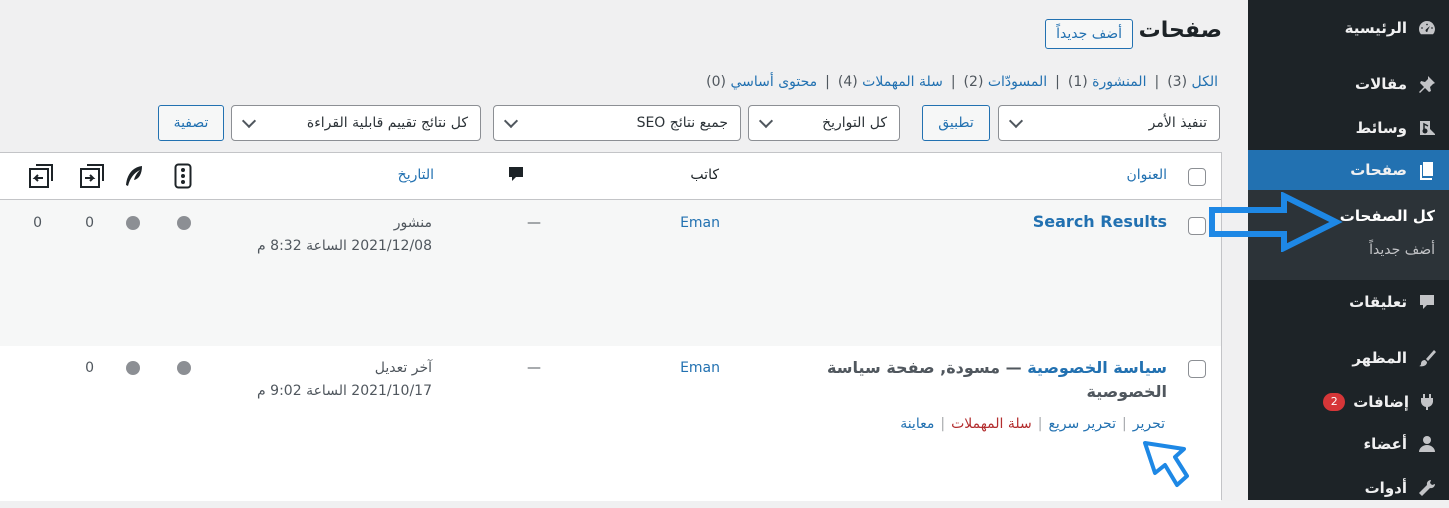 The width and height of the screenshot is (1449, 508). What do you see at coordinates (716, 82) in the screenshot?
I see `view-cornerstone-count: (0)` at bounding box center [716, 82].